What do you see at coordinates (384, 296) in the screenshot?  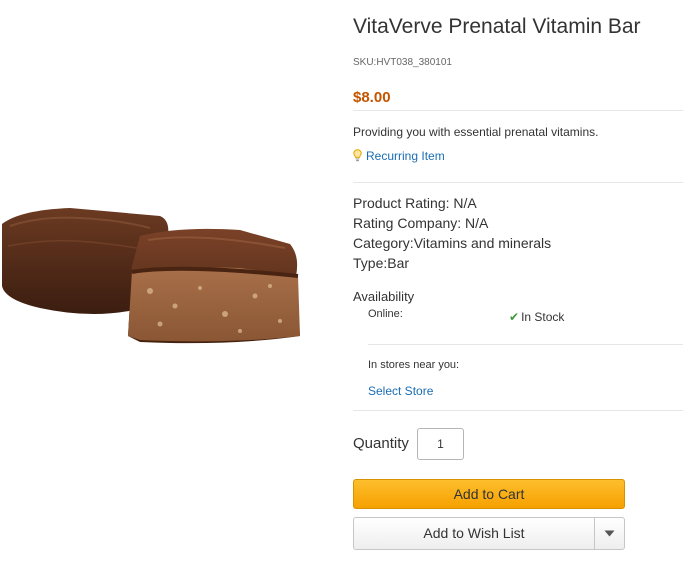 I see `availability-heading: Availability` at bounding box center [384, 296].